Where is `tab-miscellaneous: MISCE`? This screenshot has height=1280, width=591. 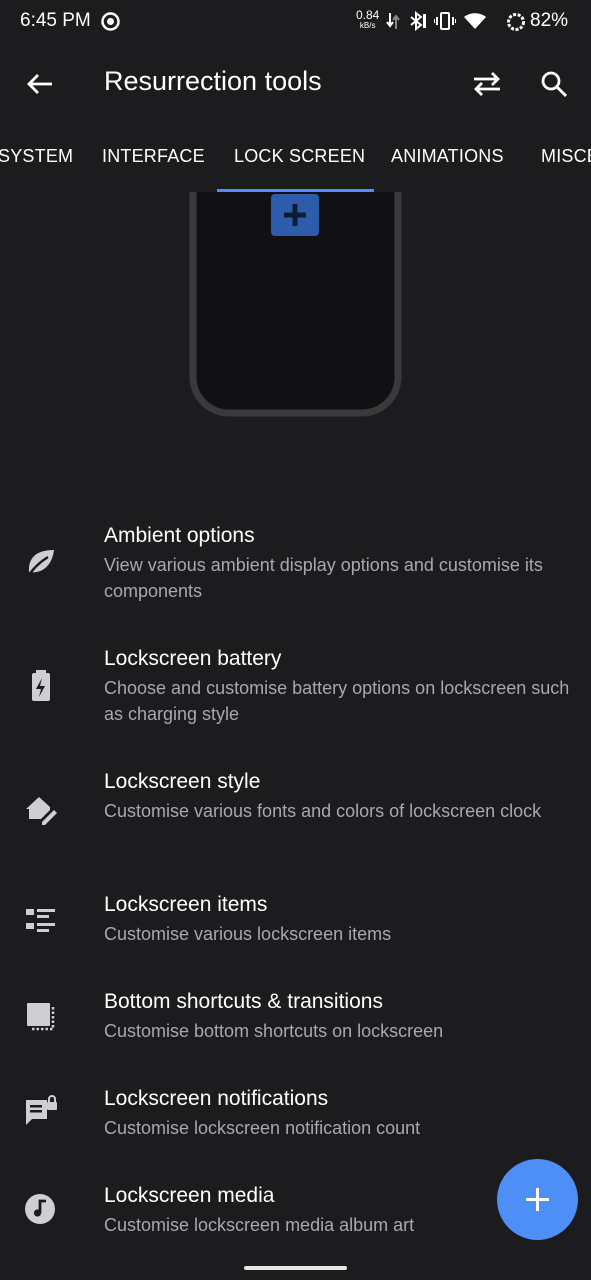
tab-miscellaneous: MISCE is located at coordinates (566, 156).